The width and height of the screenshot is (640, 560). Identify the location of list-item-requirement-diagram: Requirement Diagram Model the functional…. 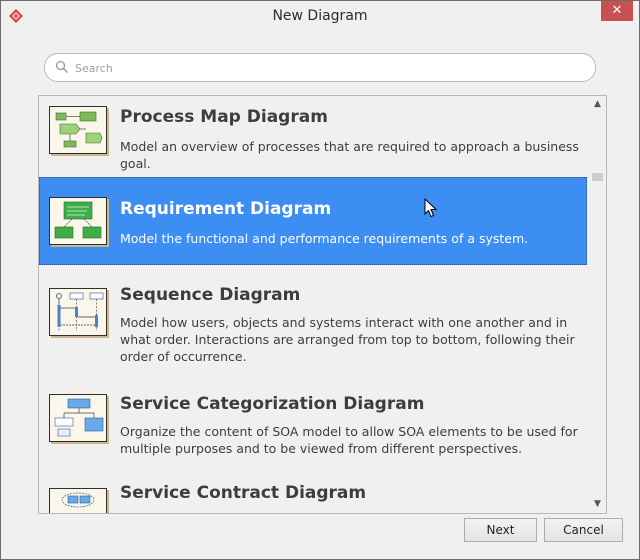
(313, 221).